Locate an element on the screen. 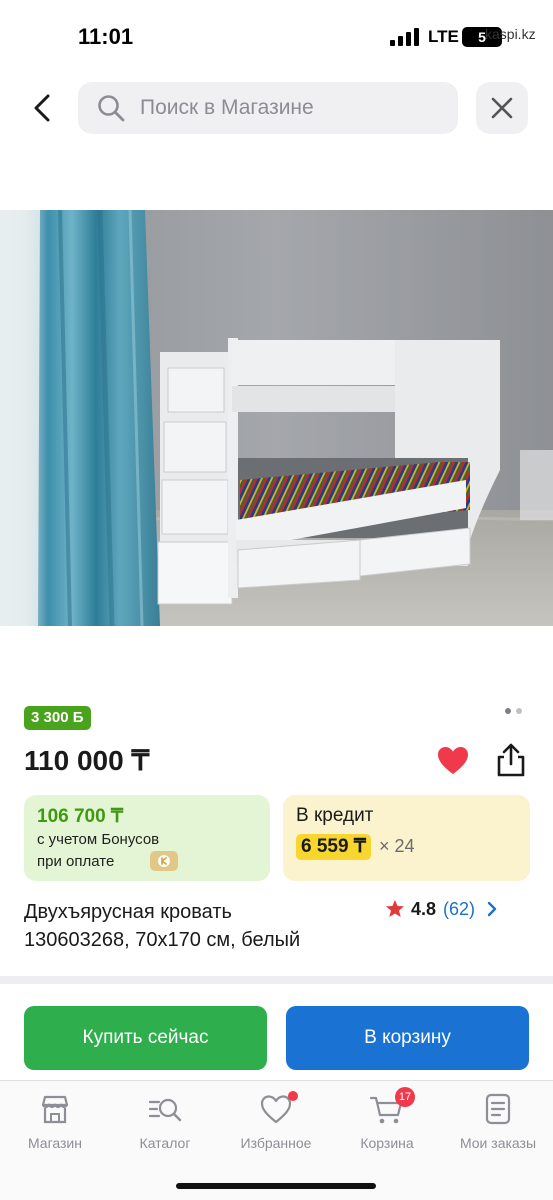  tab-cart: 17 Корзина is located at coordinates (387, 1119).